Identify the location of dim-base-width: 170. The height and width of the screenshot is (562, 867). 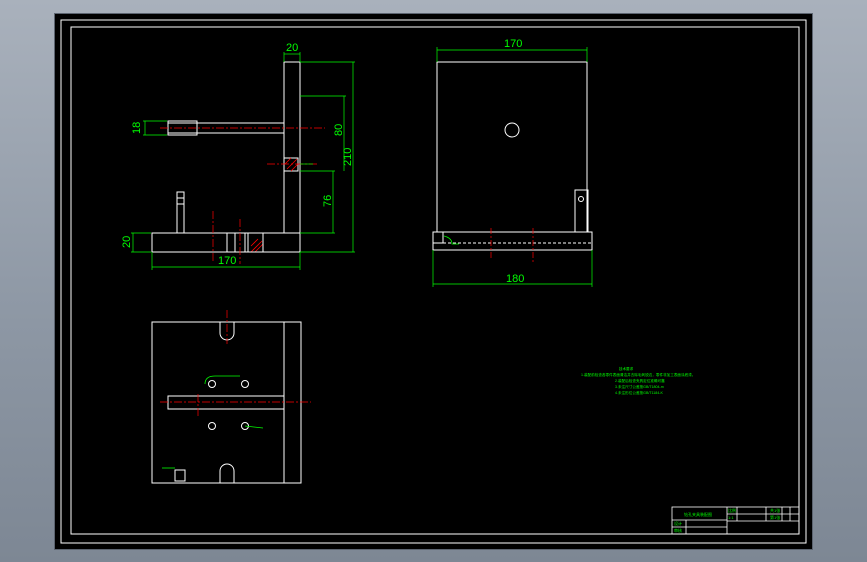
(227, 261).